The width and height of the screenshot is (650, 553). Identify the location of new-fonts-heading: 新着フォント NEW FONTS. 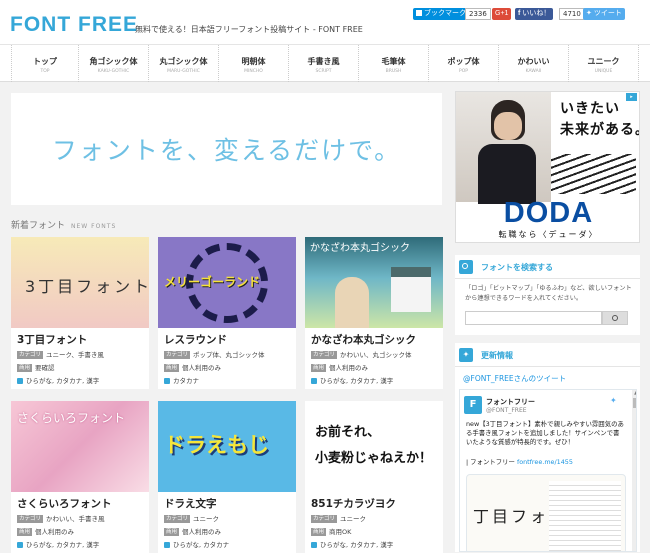
(64, 226).